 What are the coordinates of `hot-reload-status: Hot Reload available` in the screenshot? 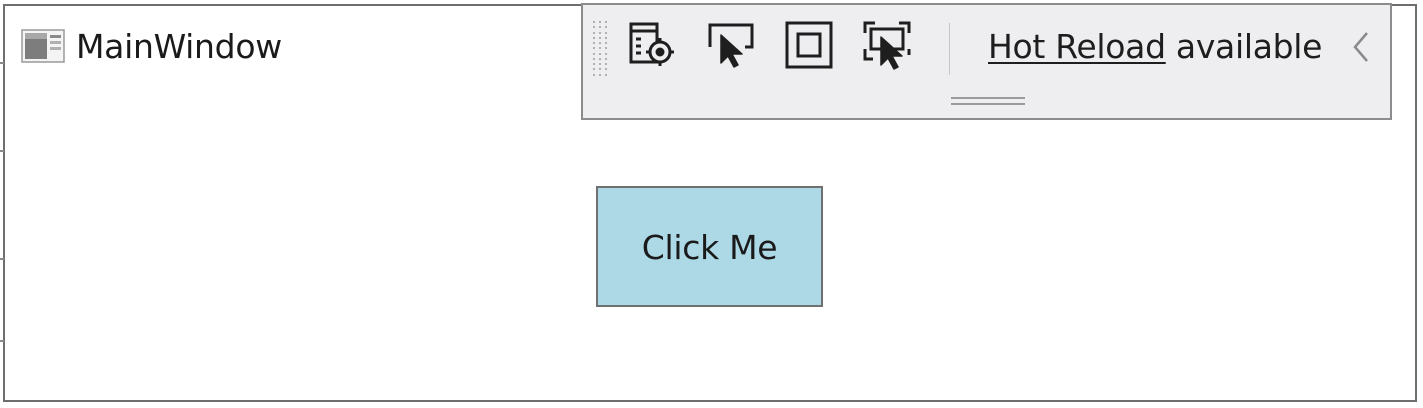 It's located at (1155, 46).